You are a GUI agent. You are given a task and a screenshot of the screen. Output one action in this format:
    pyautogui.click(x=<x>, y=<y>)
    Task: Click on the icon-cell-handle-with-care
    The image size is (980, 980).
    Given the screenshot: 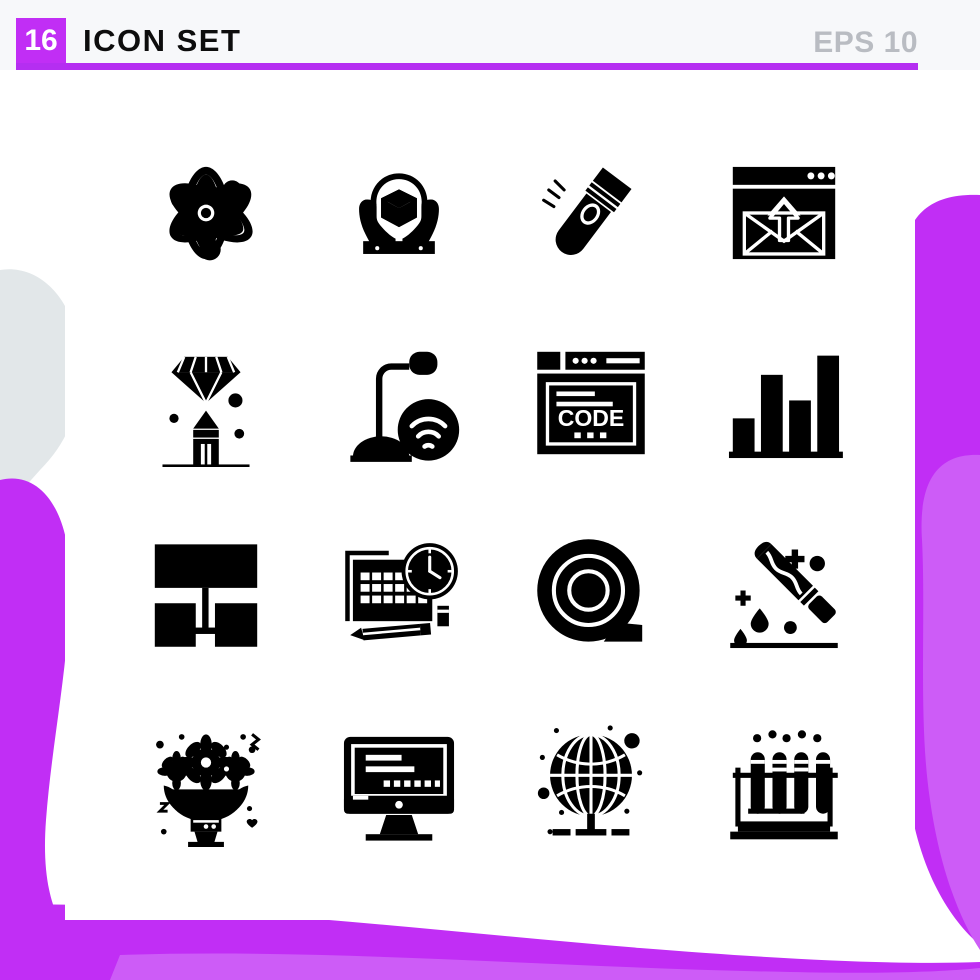 What is the action you would take?
    pyautogui.click(x=399, y=213)
    